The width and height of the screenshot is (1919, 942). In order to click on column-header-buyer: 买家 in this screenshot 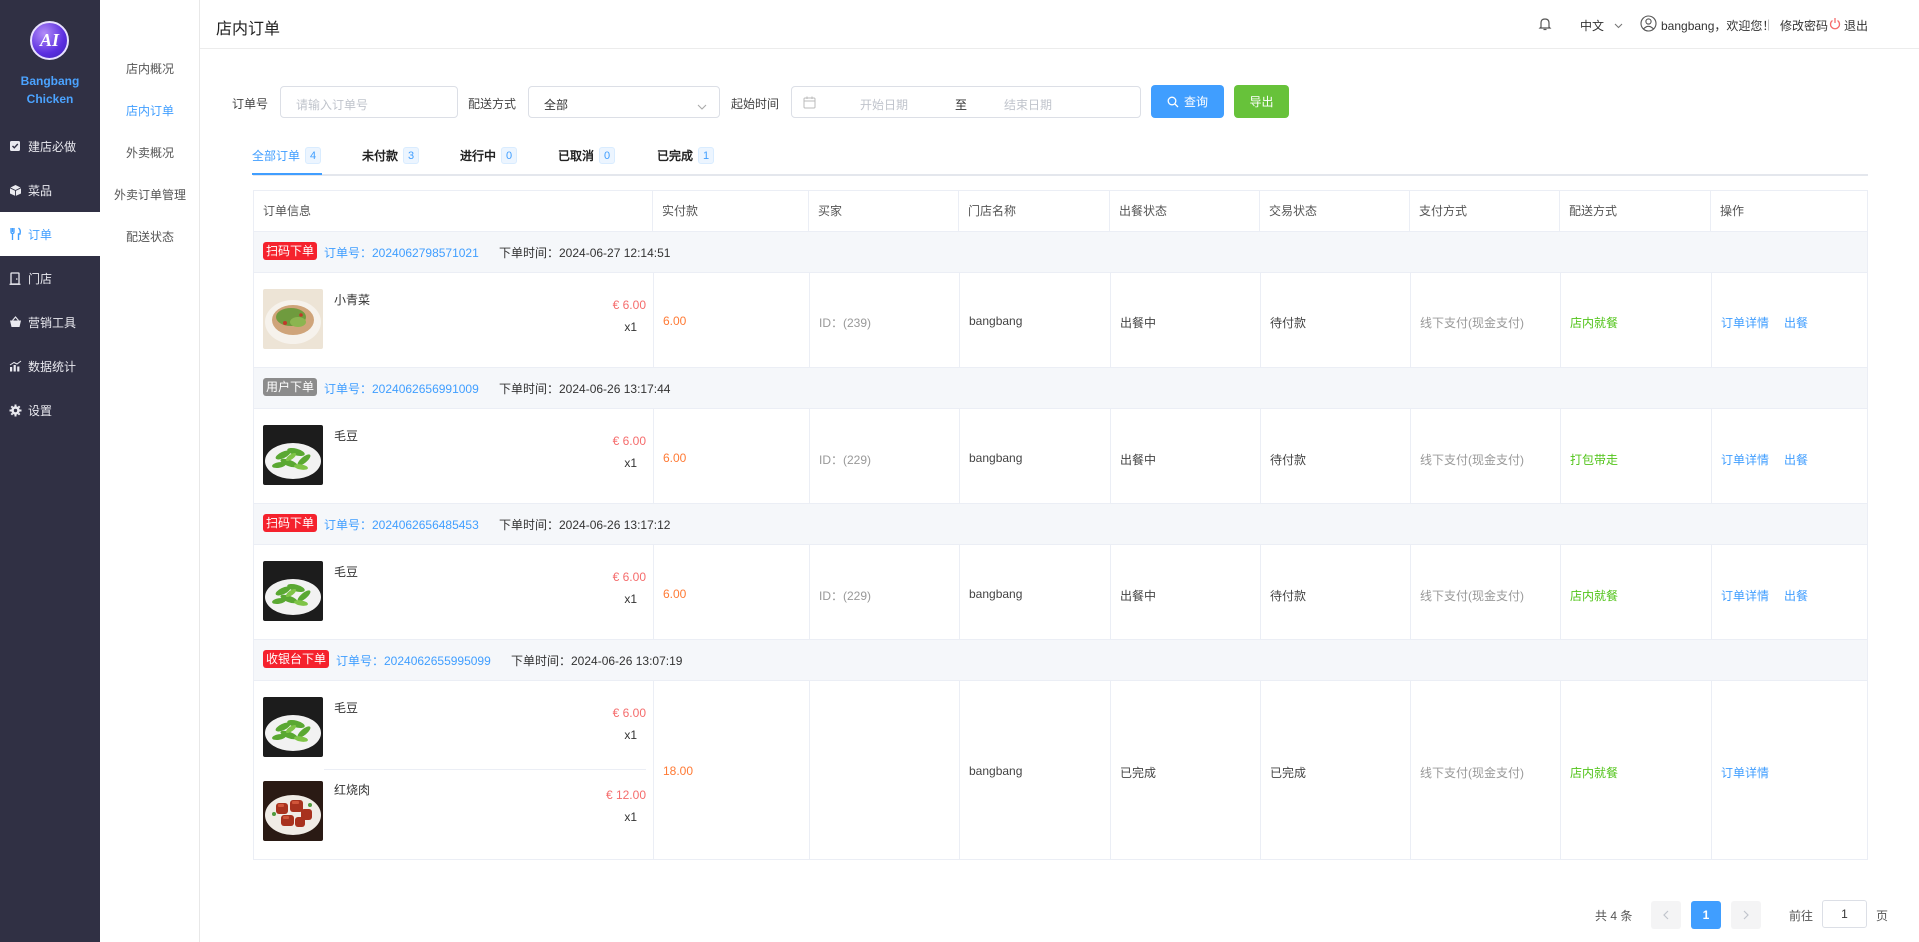, I will do `click(884, 211)`.